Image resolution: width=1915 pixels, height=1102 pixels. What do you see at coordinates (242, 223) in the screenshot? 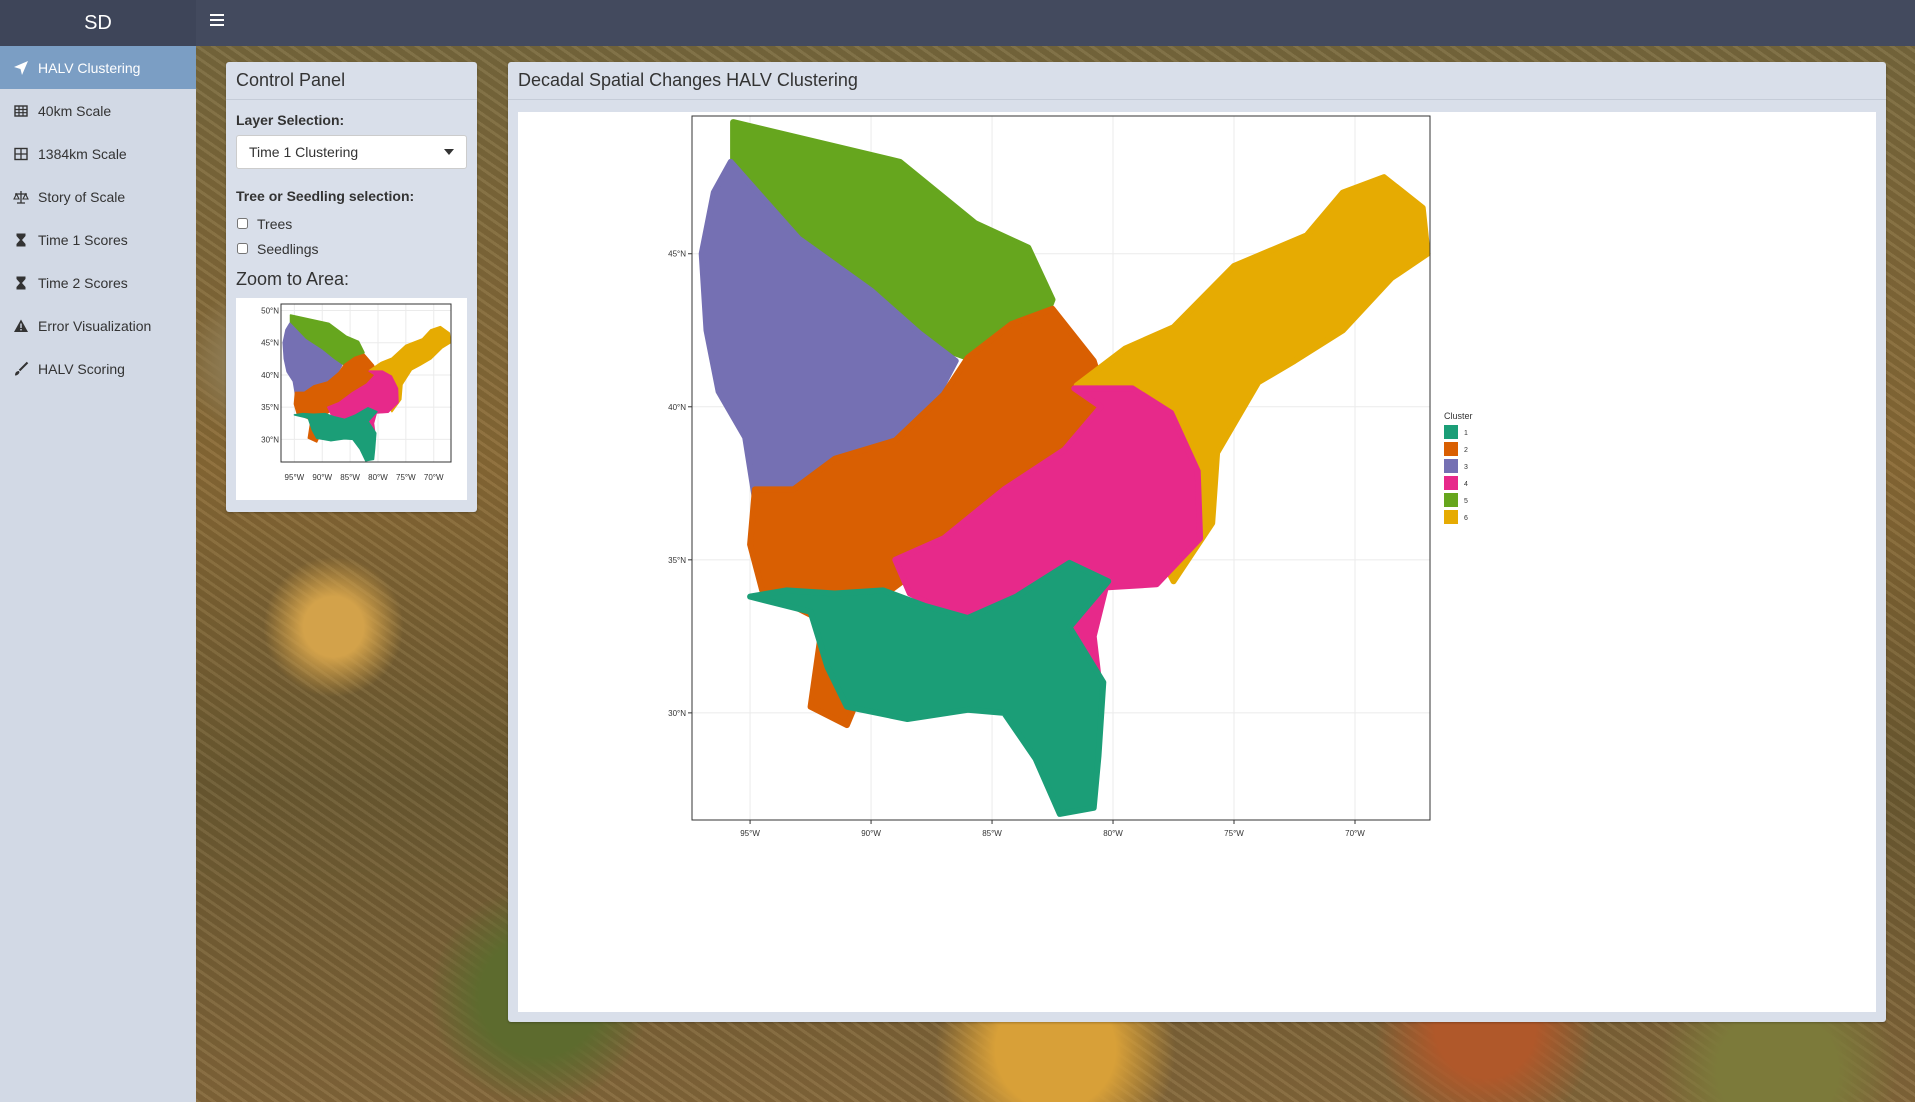
I see `trees-checkbox` at bounding box center [242, 223].